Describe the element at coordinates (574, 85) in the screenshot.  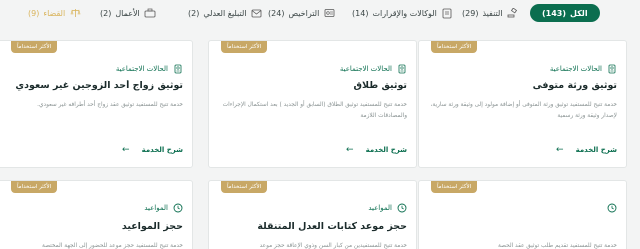
I see `service-title: توثيق ورثة متوفى` at that location.